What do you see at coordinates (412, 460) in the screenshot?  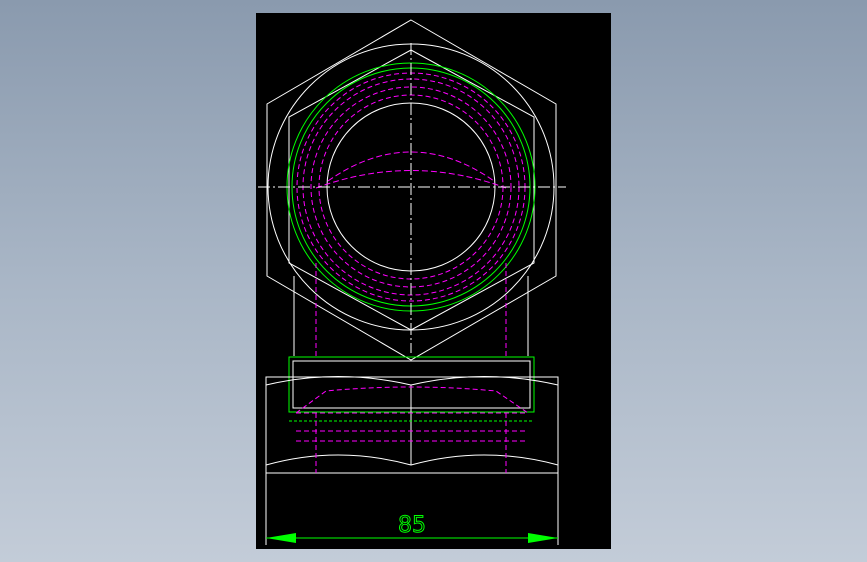 I see `chamfer-bottom` at bounding box center [412, 460].